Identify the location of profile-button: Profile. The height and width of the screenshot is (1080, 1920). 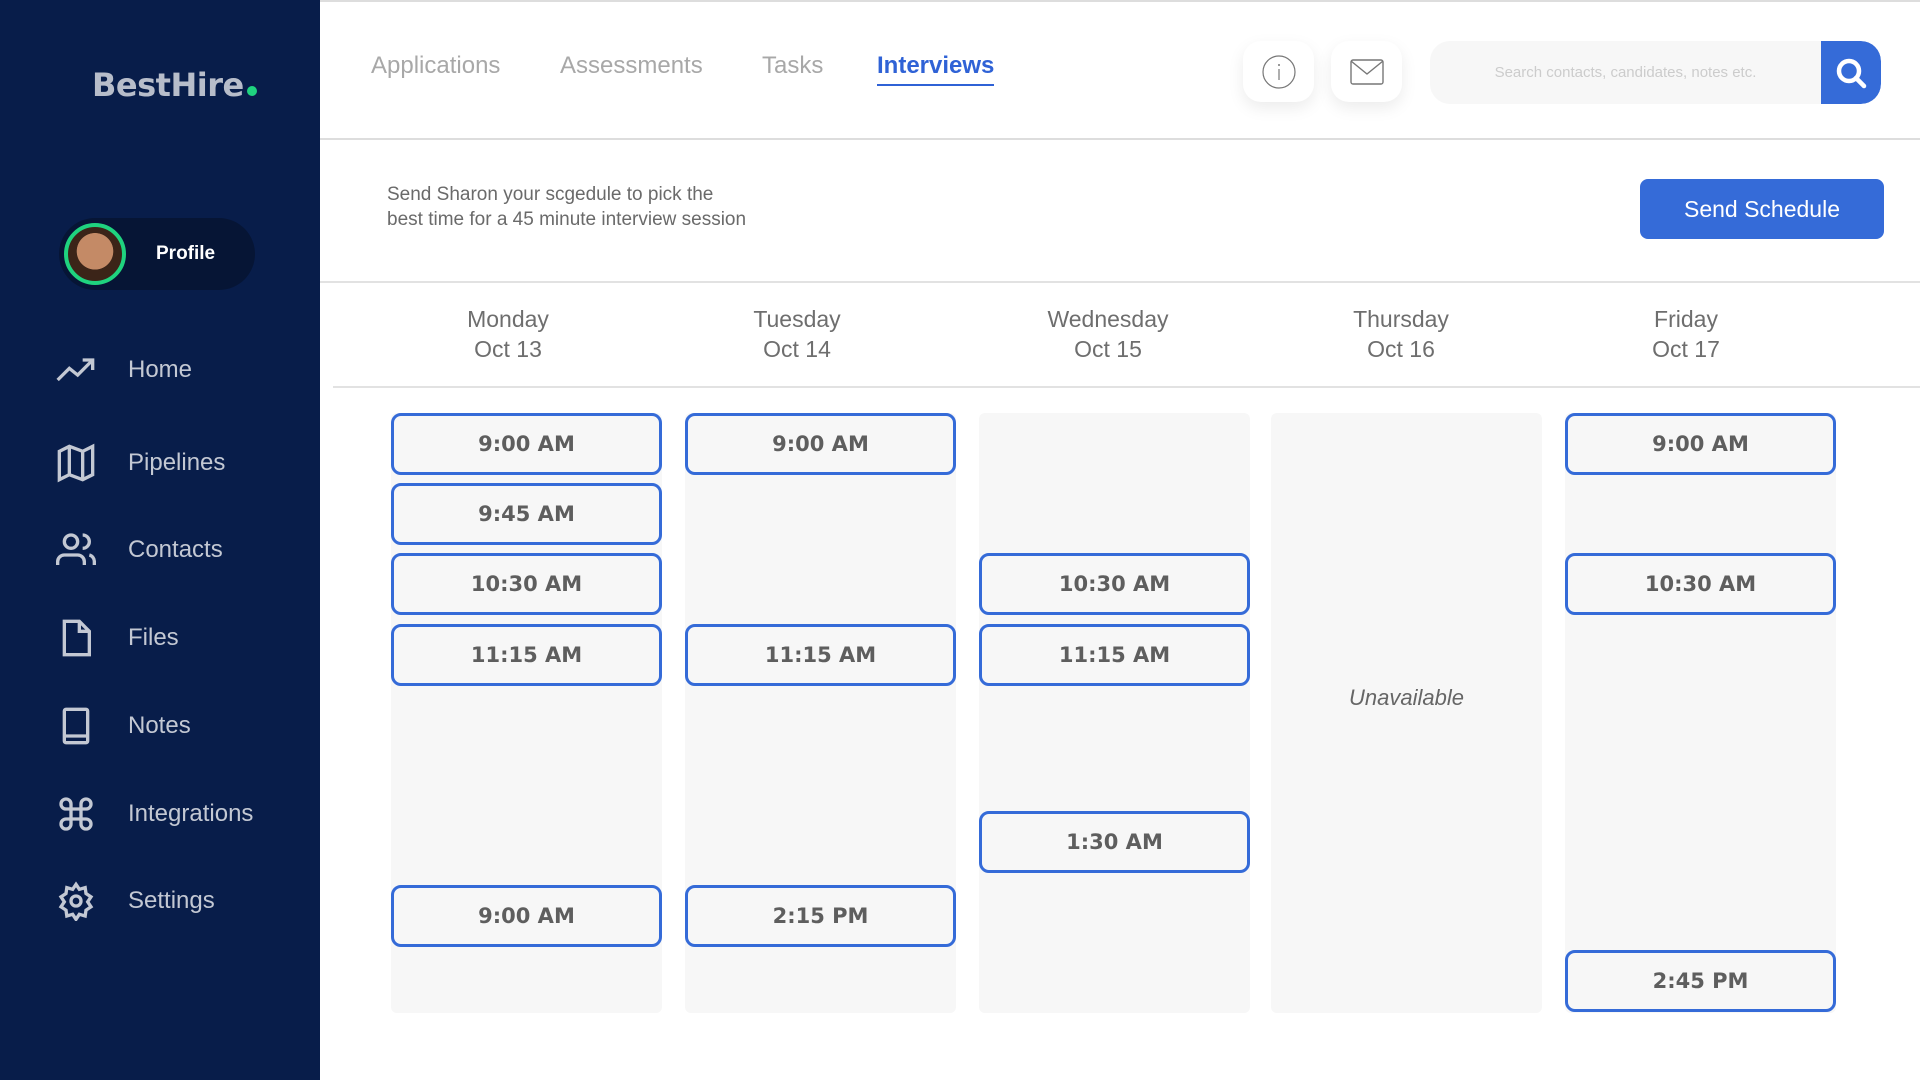
(157, 254).